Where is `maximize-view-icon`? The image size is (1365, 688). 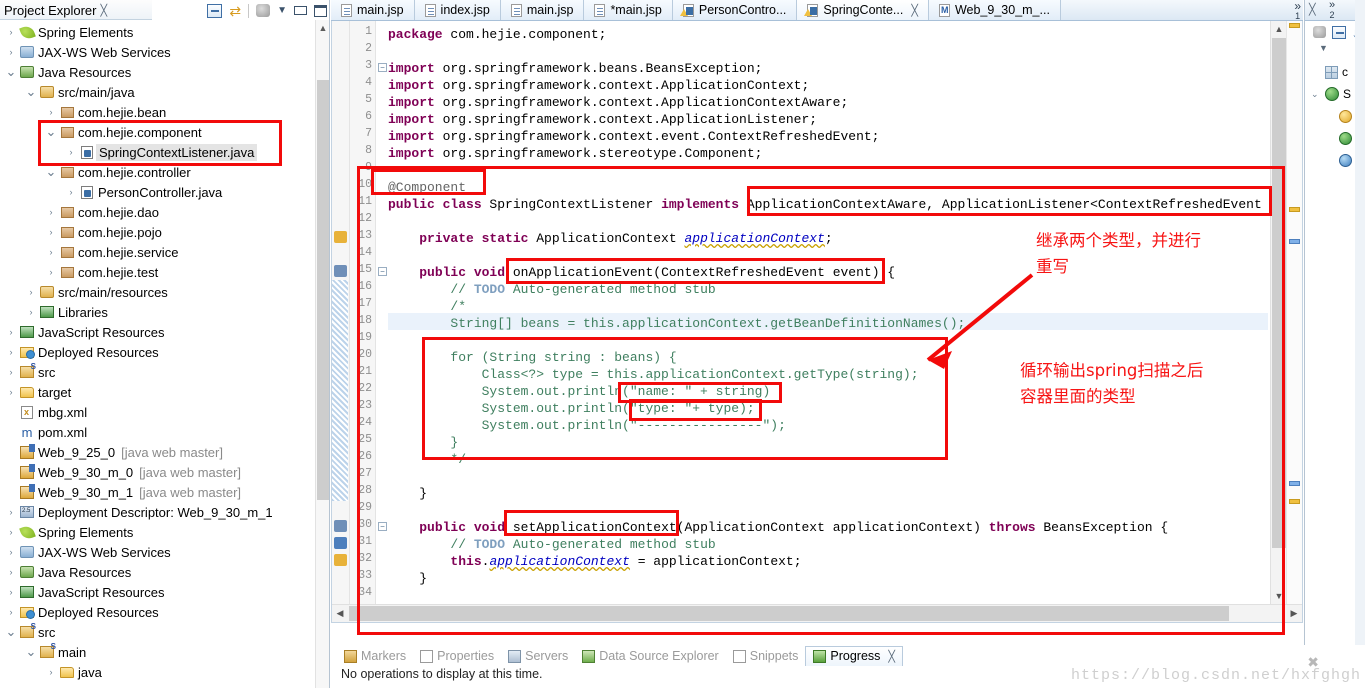 maximize-view-icon is located at coordinates (320, 10).